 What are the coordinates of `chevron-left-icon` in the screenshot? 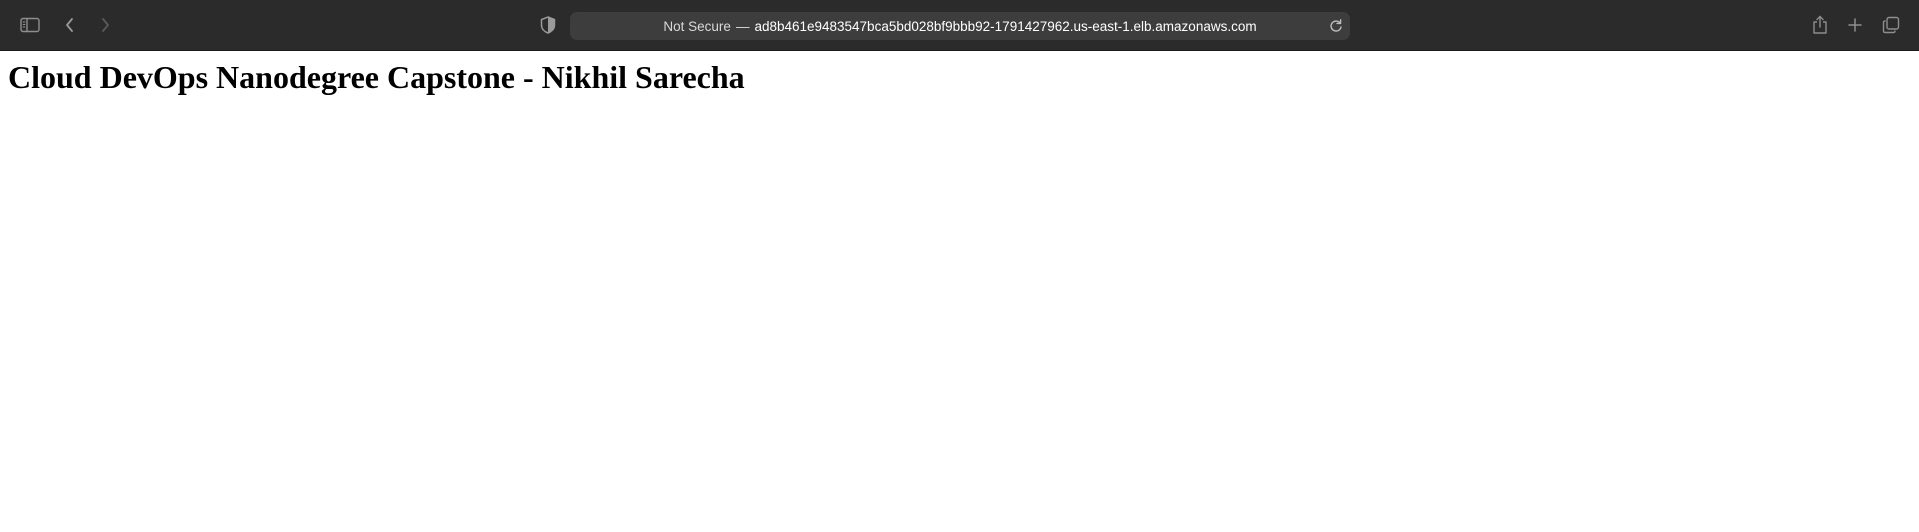 It's located at (70, 25).